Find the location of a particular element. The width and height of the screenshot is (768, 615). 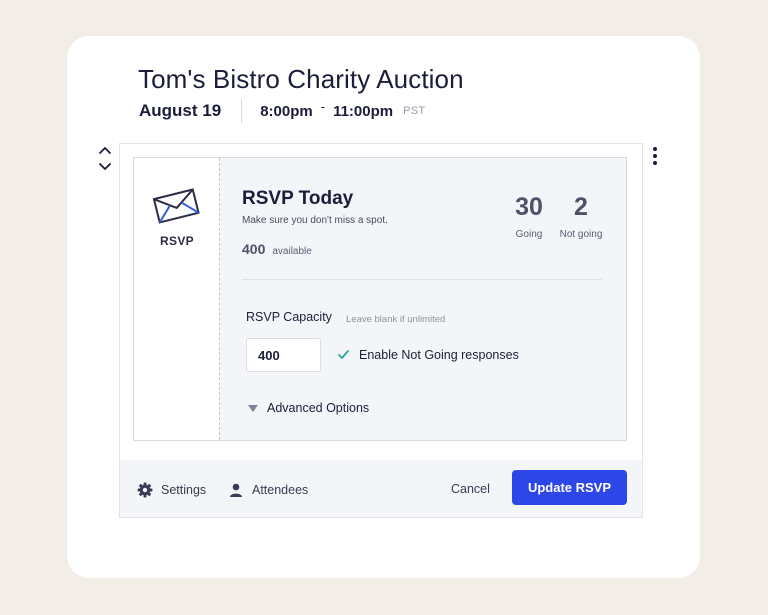

going-stat: 30 Going is located at coordinates (529, 216).